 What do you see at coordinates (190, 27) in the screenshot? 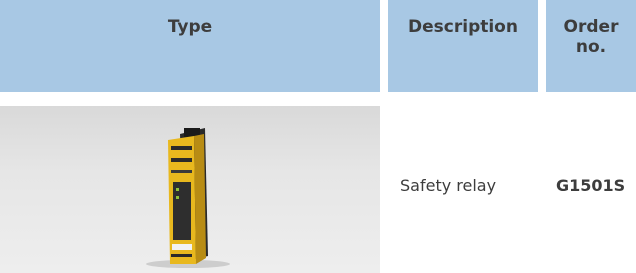
I see `column-header-type-label: Type` at bounding box center [190, 27].